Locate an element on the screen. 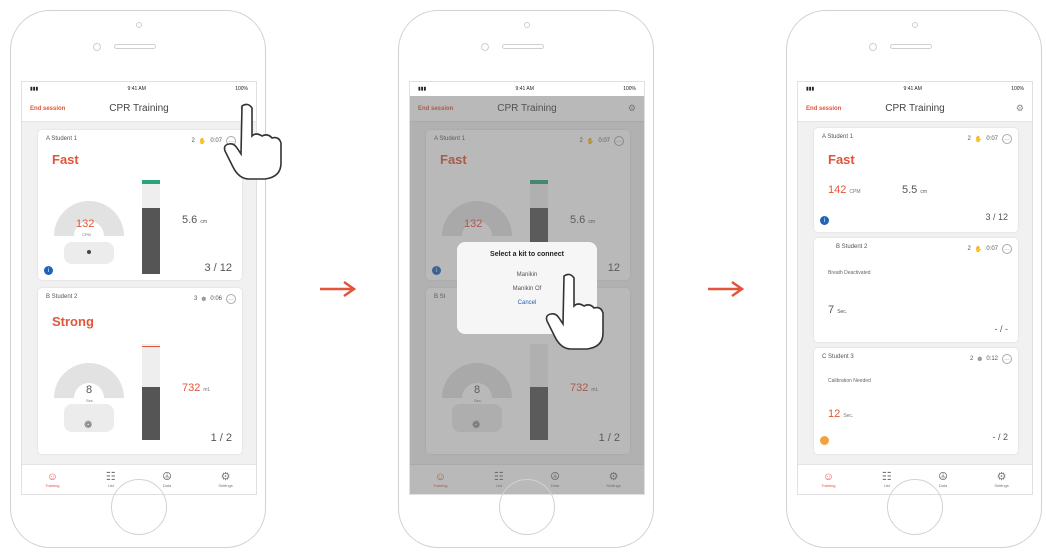 This screenshot has height=552, width=1046. cpm-unit: CPM is located at coordinates (86, 234).